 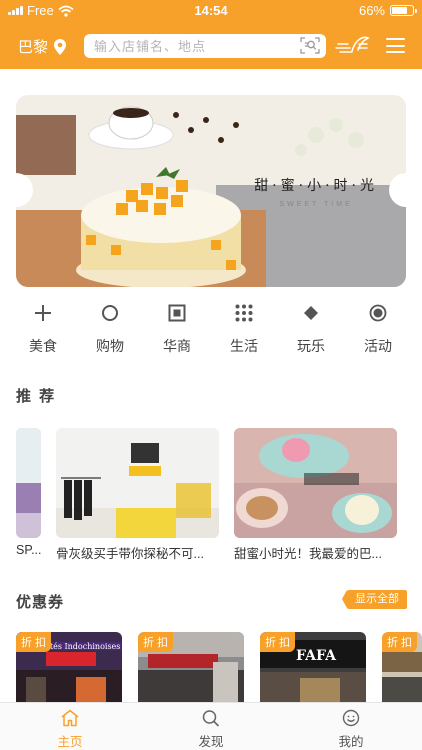 What do you see at coordinates (211, 330) in the screenshot?
I see `category-grid: 美食 购物 华商 生活 玩乐 活动` at bounding box center [211, 330].